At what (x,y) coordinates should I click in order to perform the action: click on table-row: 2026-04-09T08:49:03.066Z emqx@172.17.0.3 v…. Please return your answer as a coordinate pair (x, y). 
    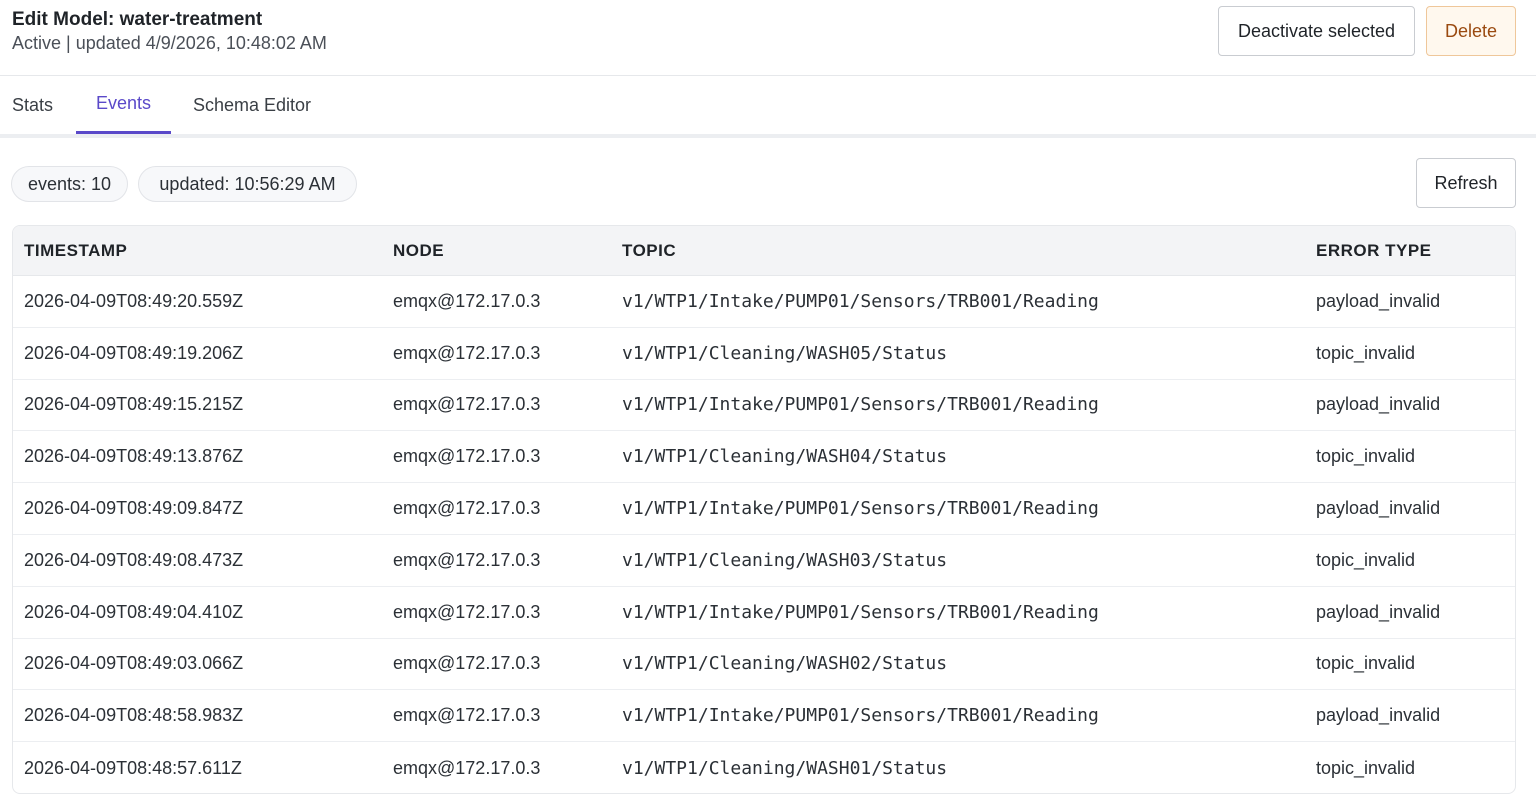
    Looking at the image, I should click on (764, 665).